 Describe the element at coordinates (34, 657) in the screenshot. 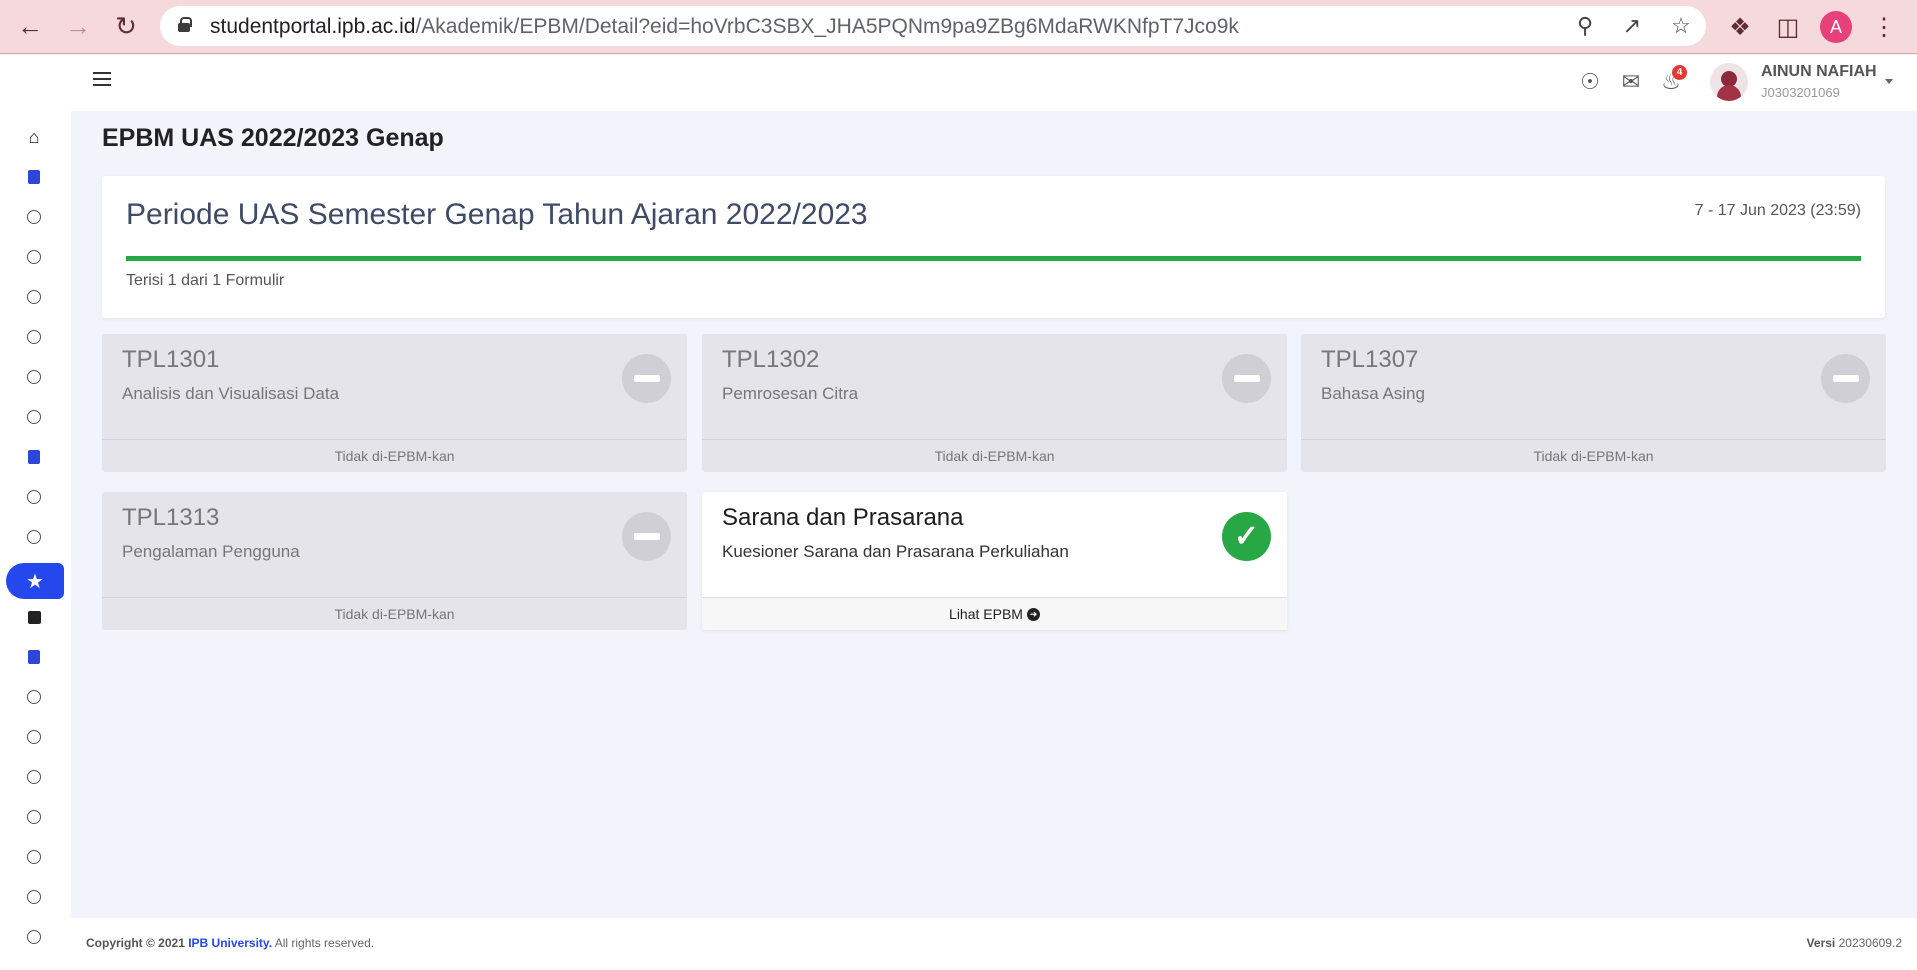

I see `sidebar-graduate-icon` at that location.